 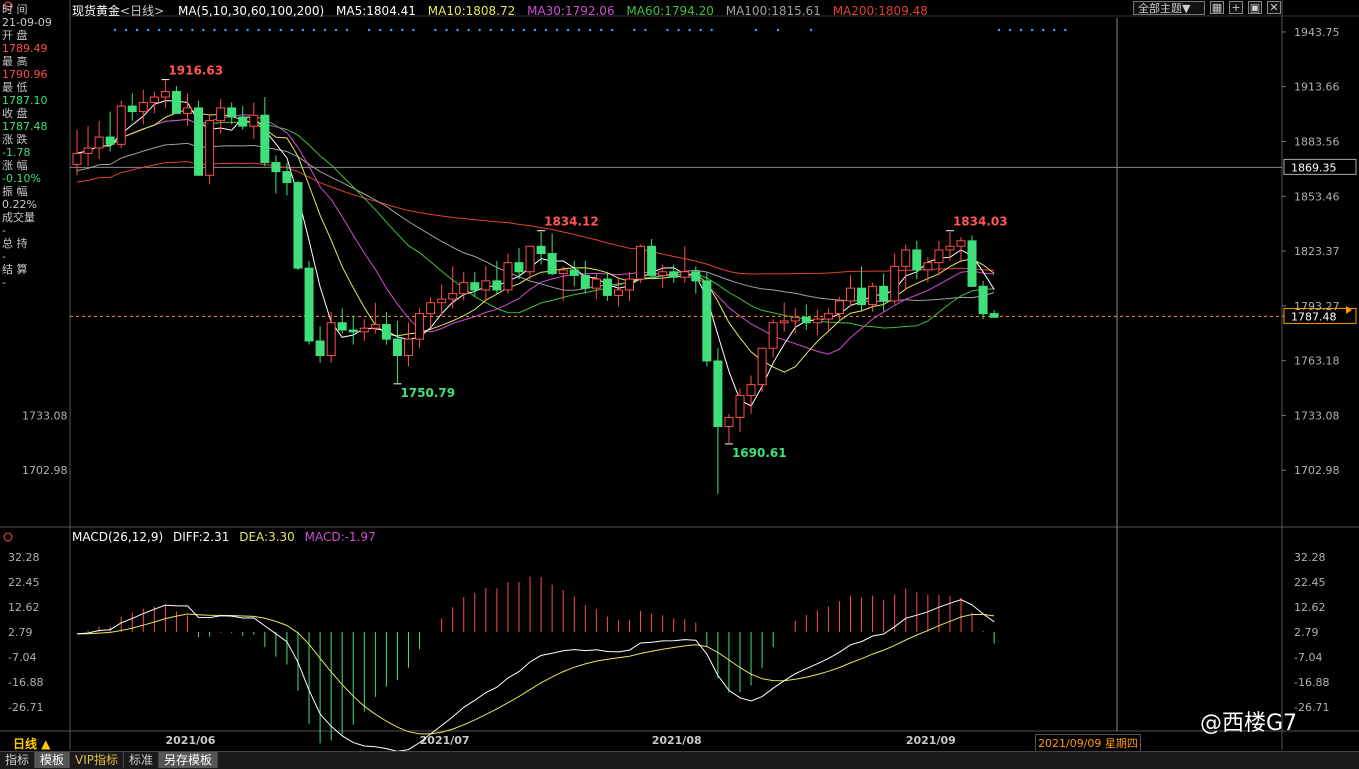 What do you see at coordinates (15, 191) in the screenshot?
I see `amp-label: 振 幅` at bounding box center [15, 191].